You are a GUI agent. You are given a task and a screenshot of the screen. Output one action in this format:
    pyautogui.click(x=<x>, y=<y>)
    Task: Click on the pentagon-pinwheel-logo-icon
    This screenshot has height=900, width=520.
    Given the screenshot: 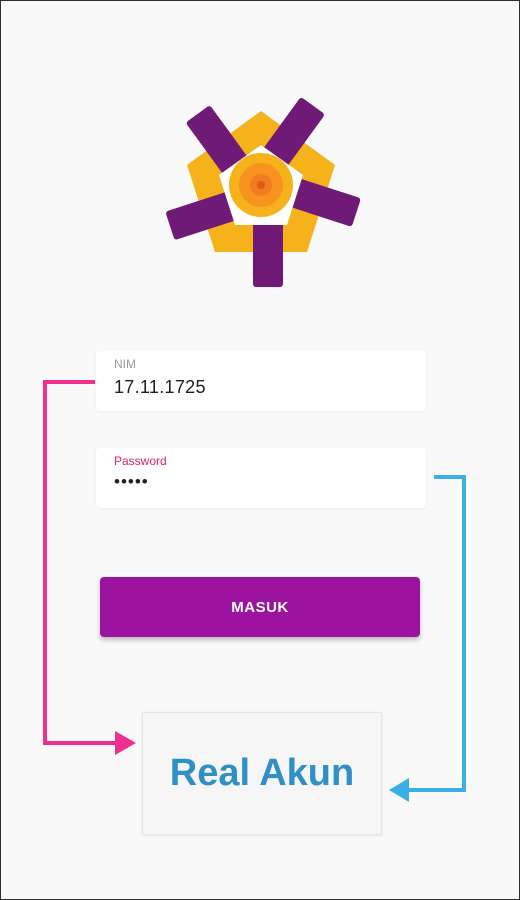 What is the action you would take?
    pyautogui.click(x=262, y=190)
    